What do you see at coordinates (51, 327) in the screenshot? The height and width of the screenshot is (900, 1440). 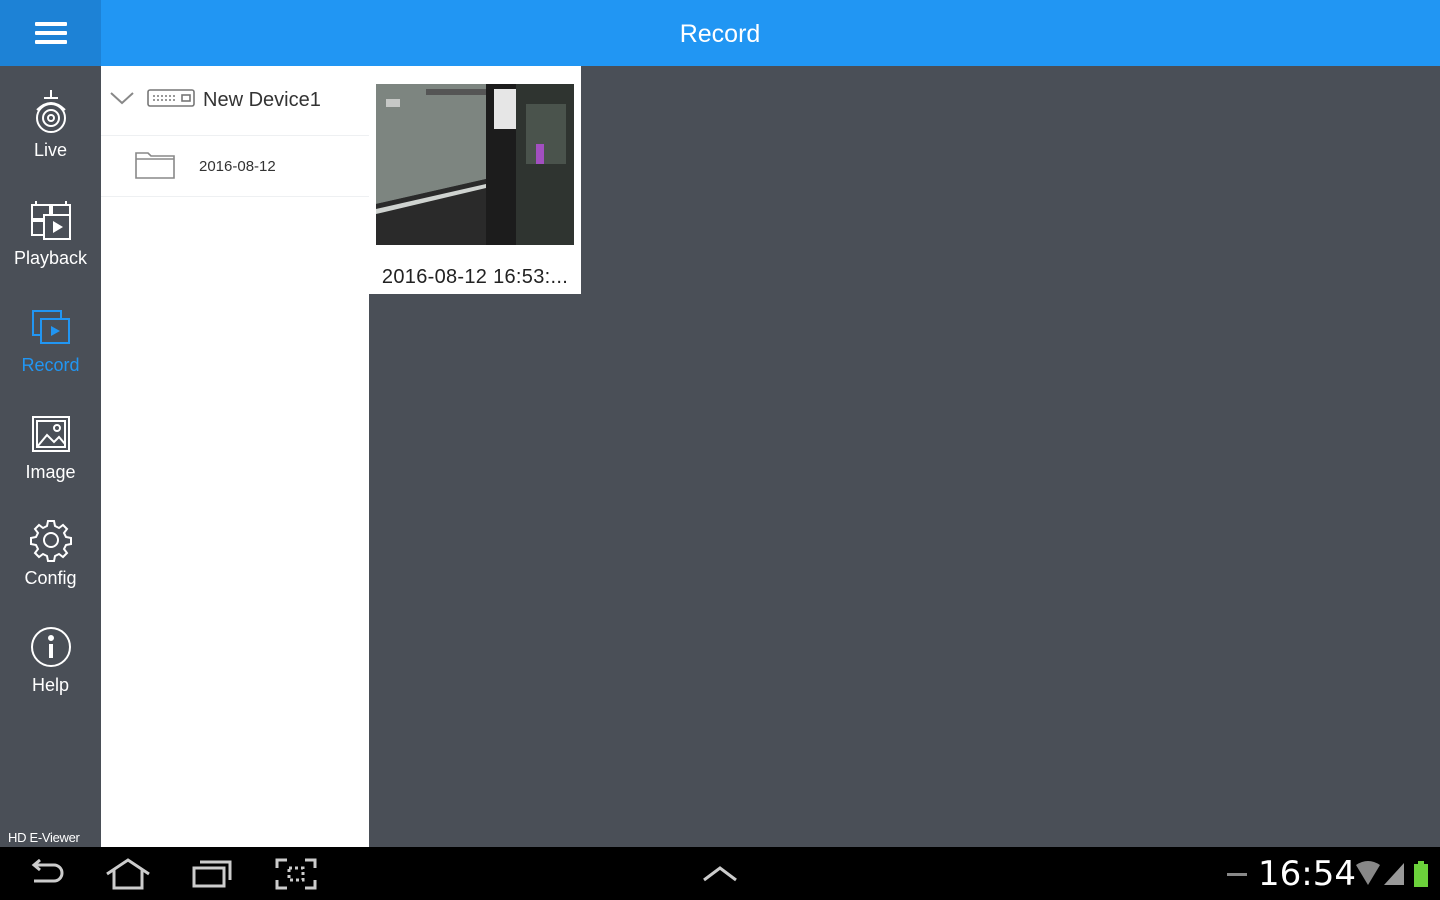 I see `record-icon` at bounding box center [51, 327].